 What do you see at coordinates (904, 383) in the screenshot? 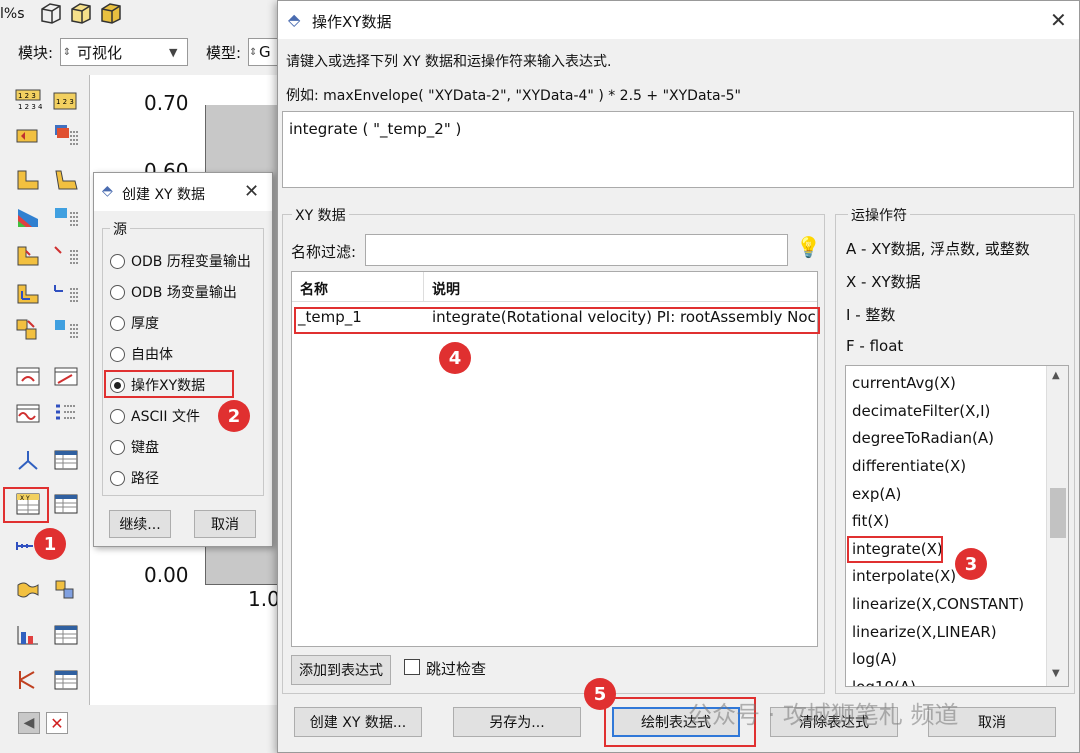
I see `operator-item: currentAvg(X)` at bounding box center [904, 383].